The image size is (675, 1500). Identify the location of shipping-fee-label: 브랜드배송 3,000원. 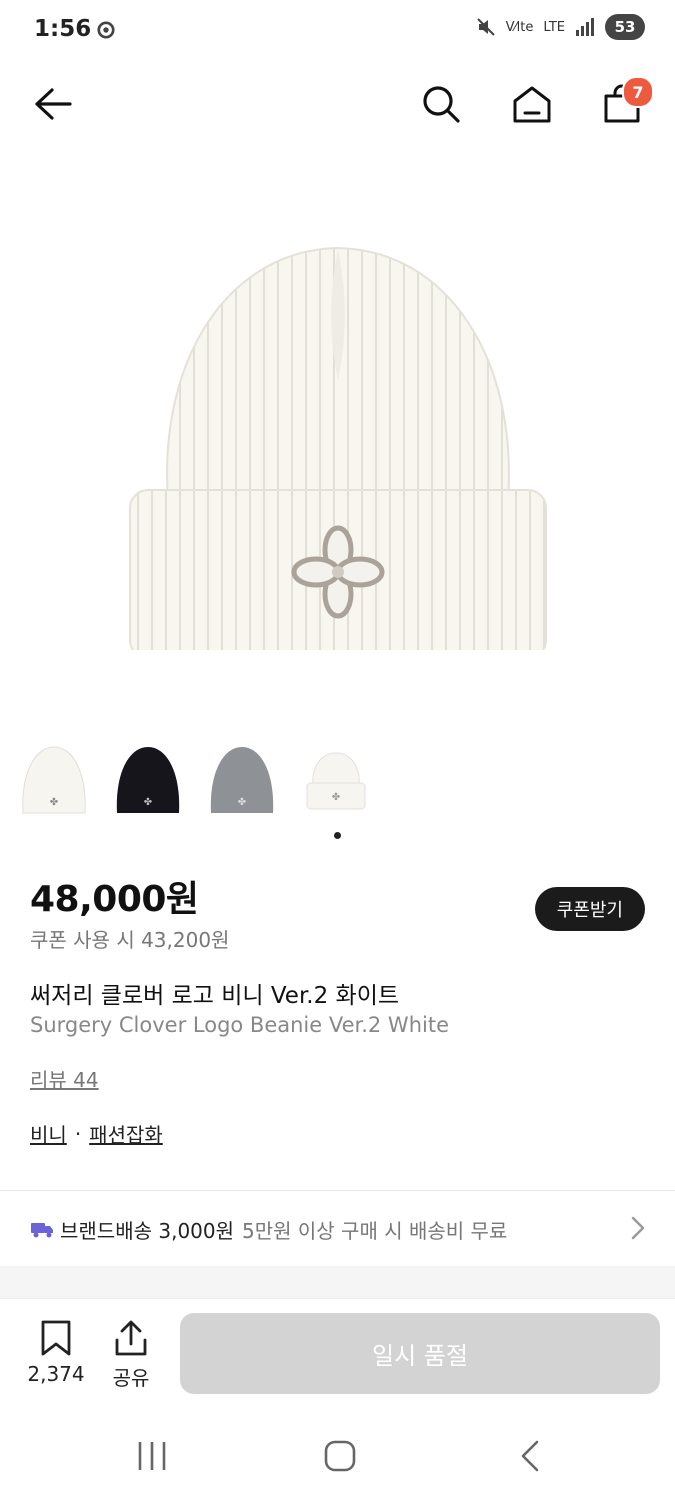
(147, 1230).